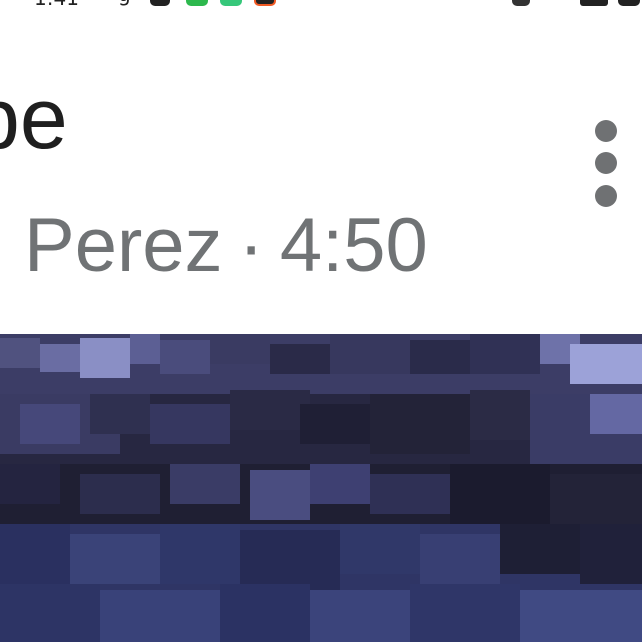 Image resolution: width=642 pixels, height=642 pixels. What do you see at coordinates (56, 5) in the screenshot?
I see `status-time: 1:41` at bounding box center [56, 5].